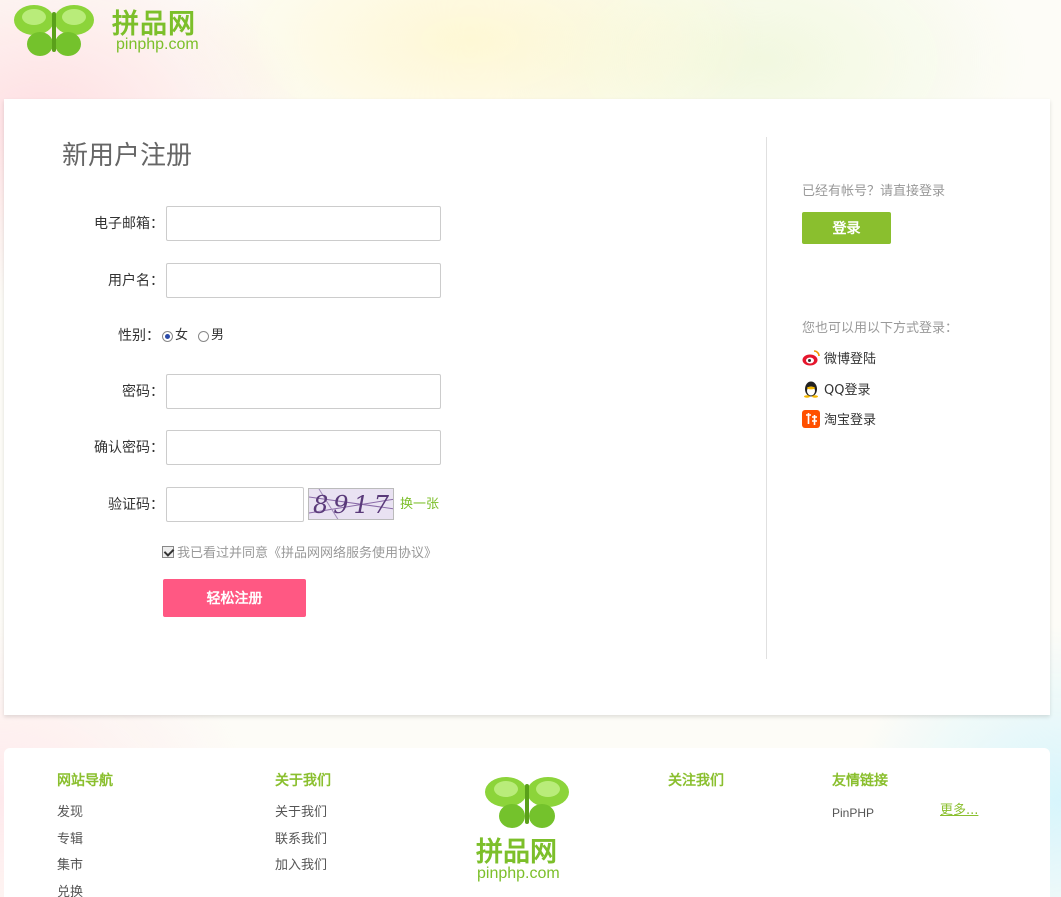 The width and height of the screenshot is (1061, 897). What do you see at coordinates (696, 781) in the screenshot?
I see `footer-follow-title: 关注我们` at bounding box center [696, 781].